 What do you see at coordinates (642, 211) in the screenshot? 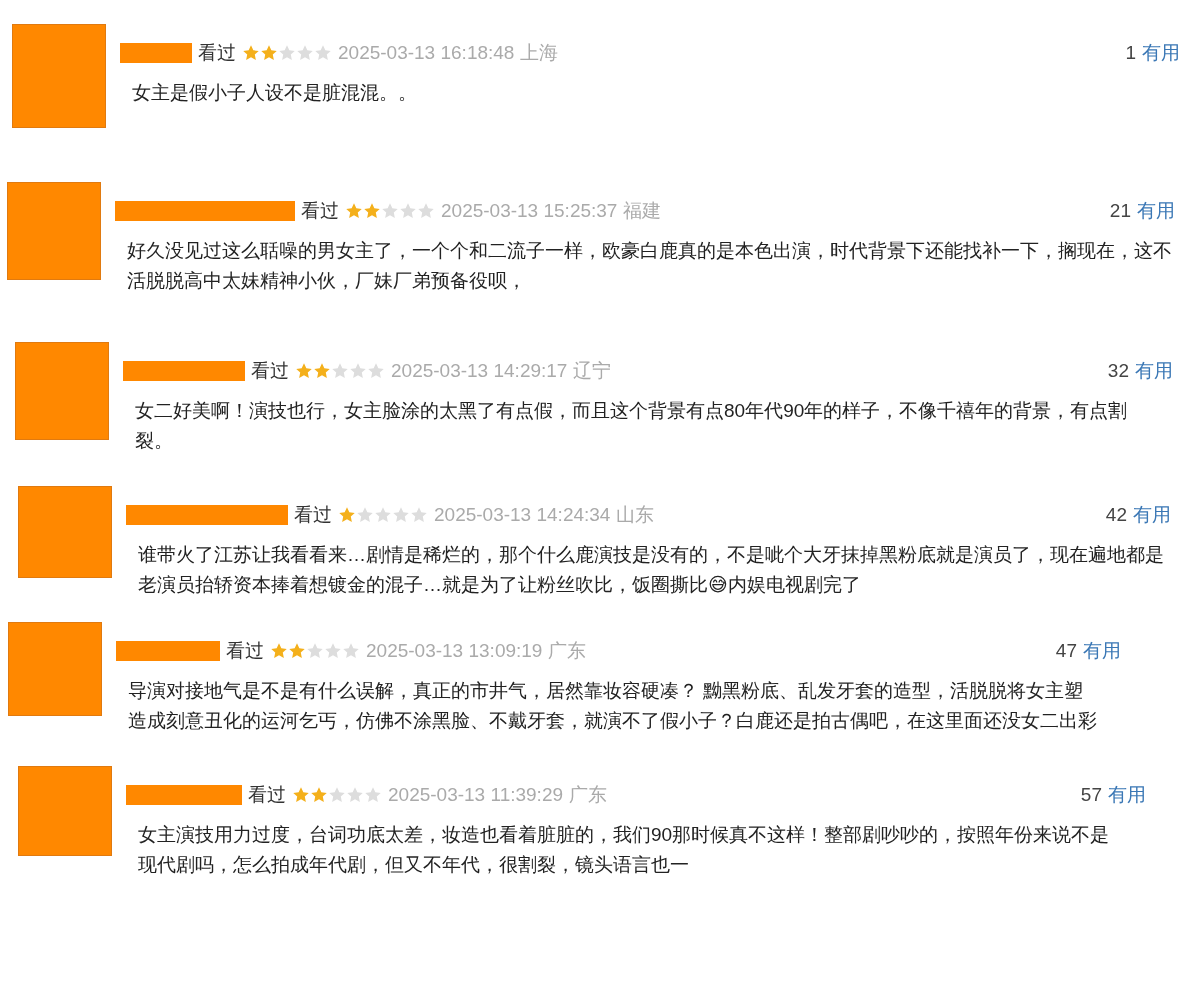
I see `review-location: 福建` at bounding box center [642, 211].